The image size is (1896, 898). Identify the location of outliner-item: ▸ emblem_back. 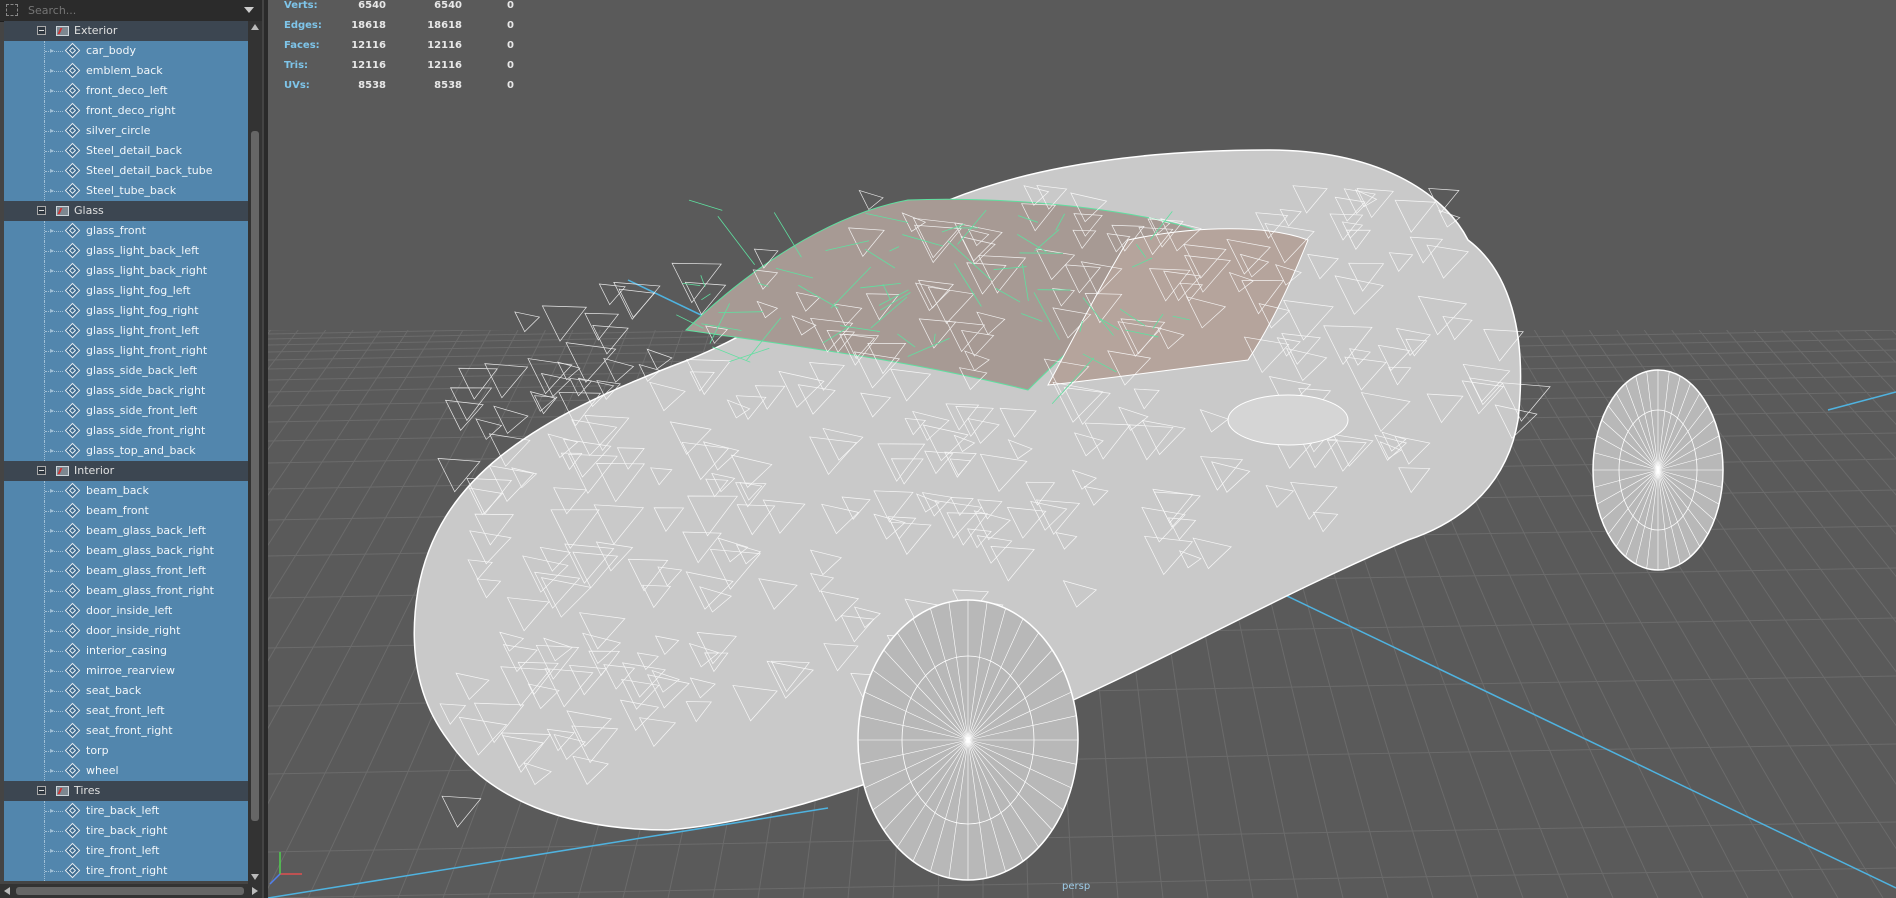
(126, 71).